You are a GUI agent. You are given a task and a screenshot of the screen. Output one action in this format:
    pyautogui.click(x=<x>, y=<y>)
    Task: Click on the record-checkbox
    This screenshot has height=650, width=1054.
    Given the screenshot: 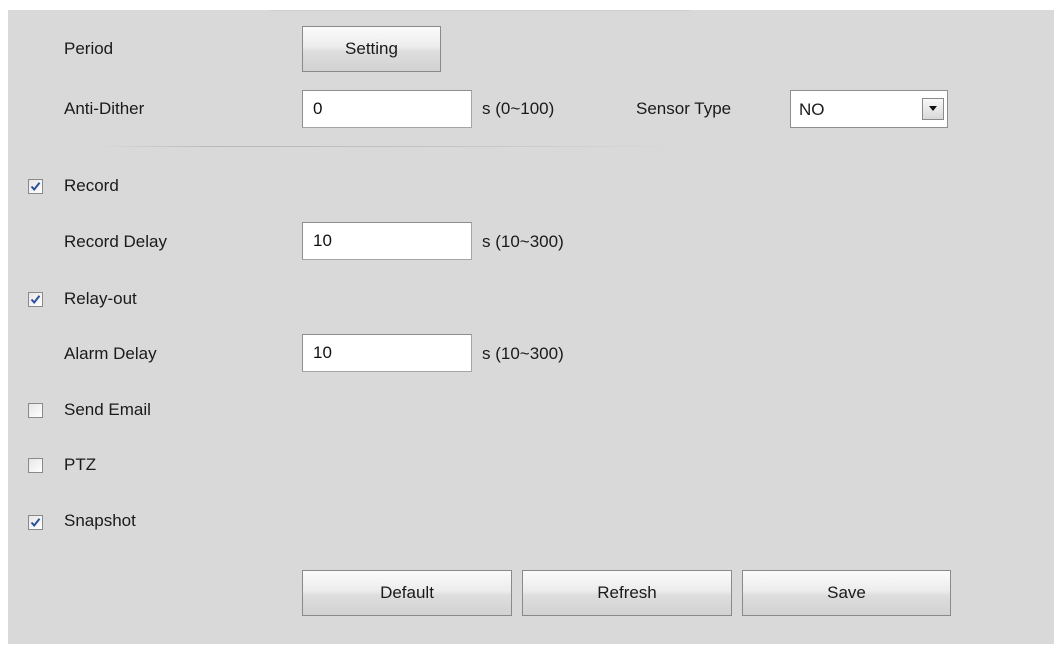 What is the action you would take?
    pyautogui.click(x=35, y=186)
    